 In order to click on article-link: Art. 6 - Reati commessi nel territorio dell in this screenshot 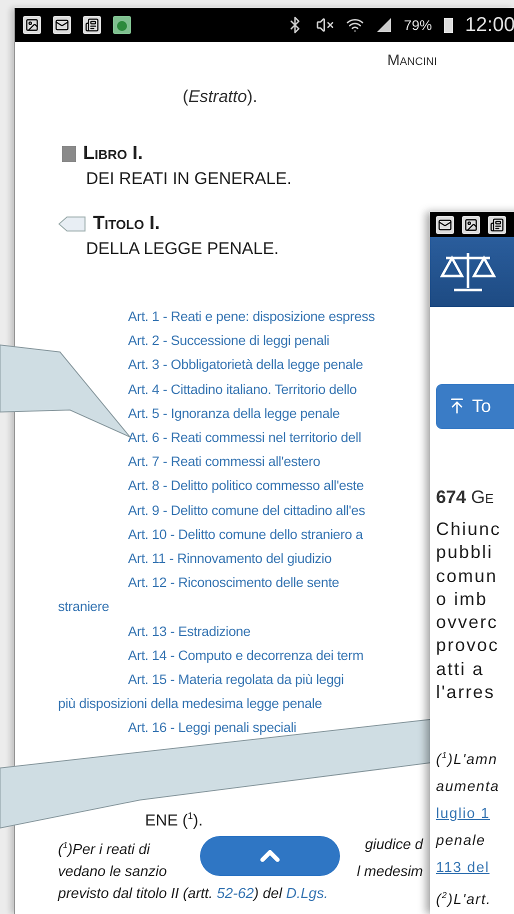, I will do `click(222, 438)`.